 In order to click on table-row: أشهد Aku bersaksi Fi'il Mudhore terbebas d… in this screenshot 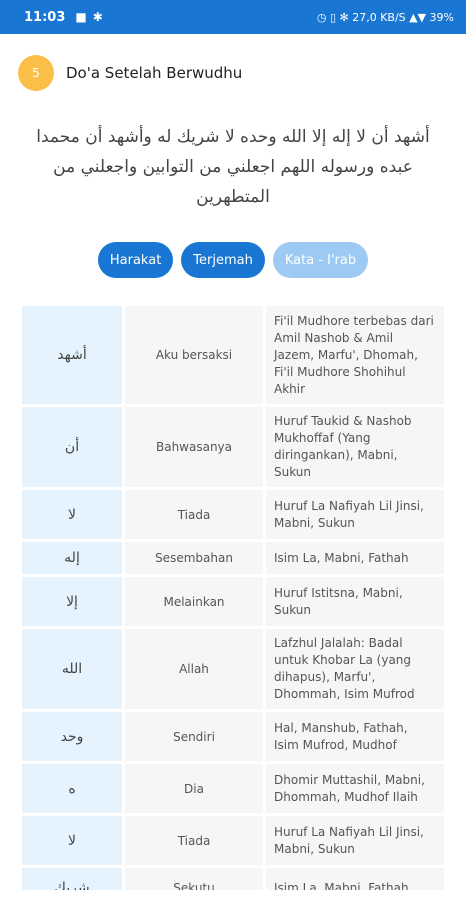, I will do `click(233, 355)`.